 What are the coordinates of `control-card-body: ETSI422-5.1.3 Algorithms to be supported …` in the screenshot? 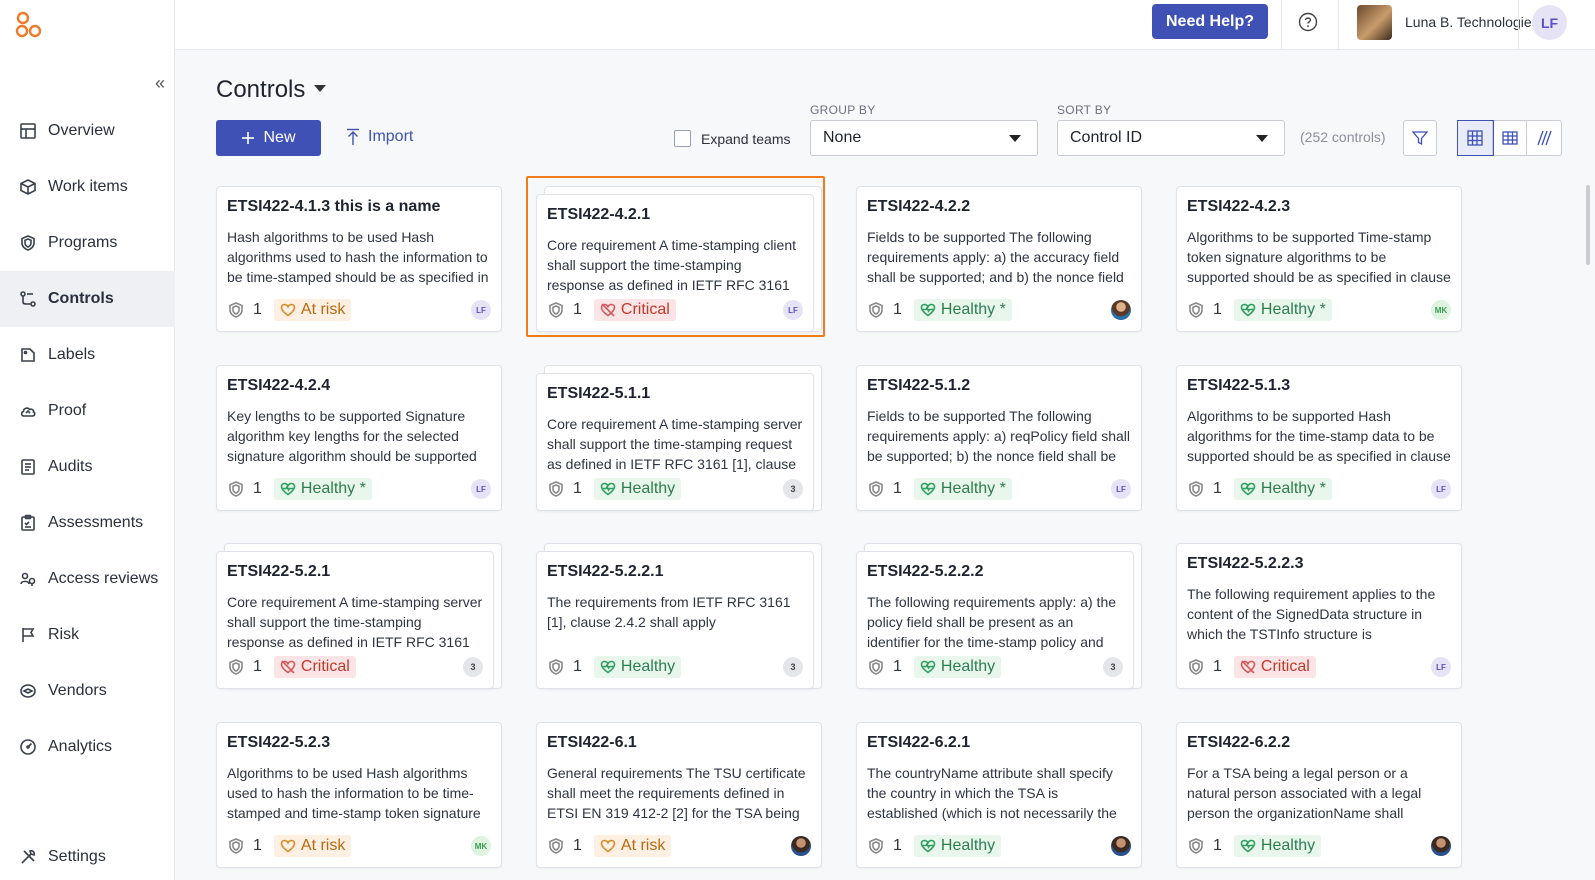 It's located at (1319, 438).